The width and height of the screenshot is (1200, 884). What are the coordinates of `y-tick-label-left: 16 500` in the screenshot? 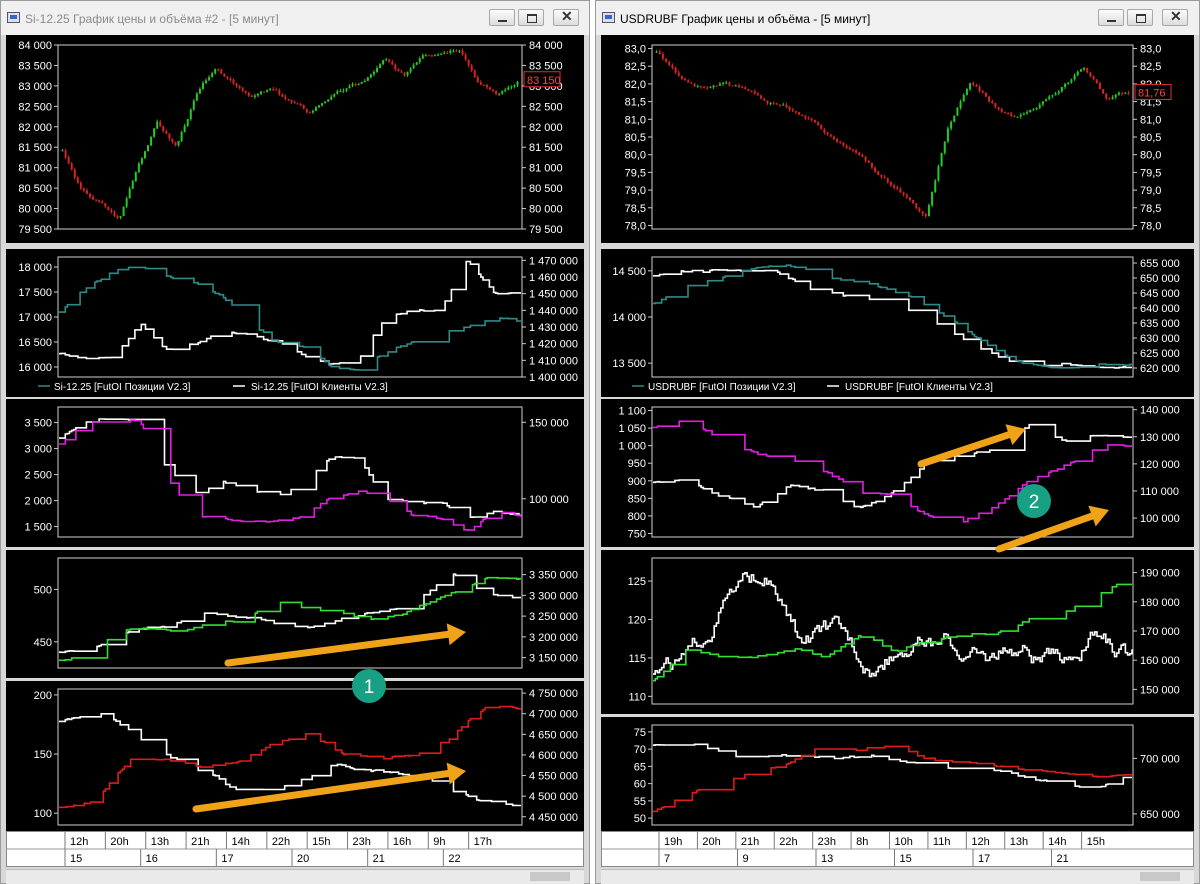 It's located at (35, 343).